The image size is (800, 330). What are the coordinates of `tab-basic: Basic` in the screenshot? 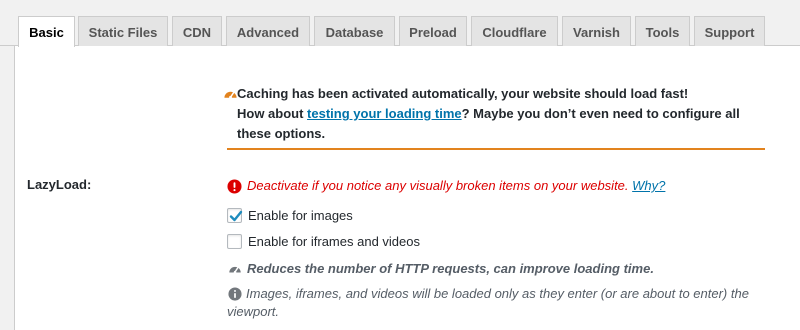 It's located at (46, 31).